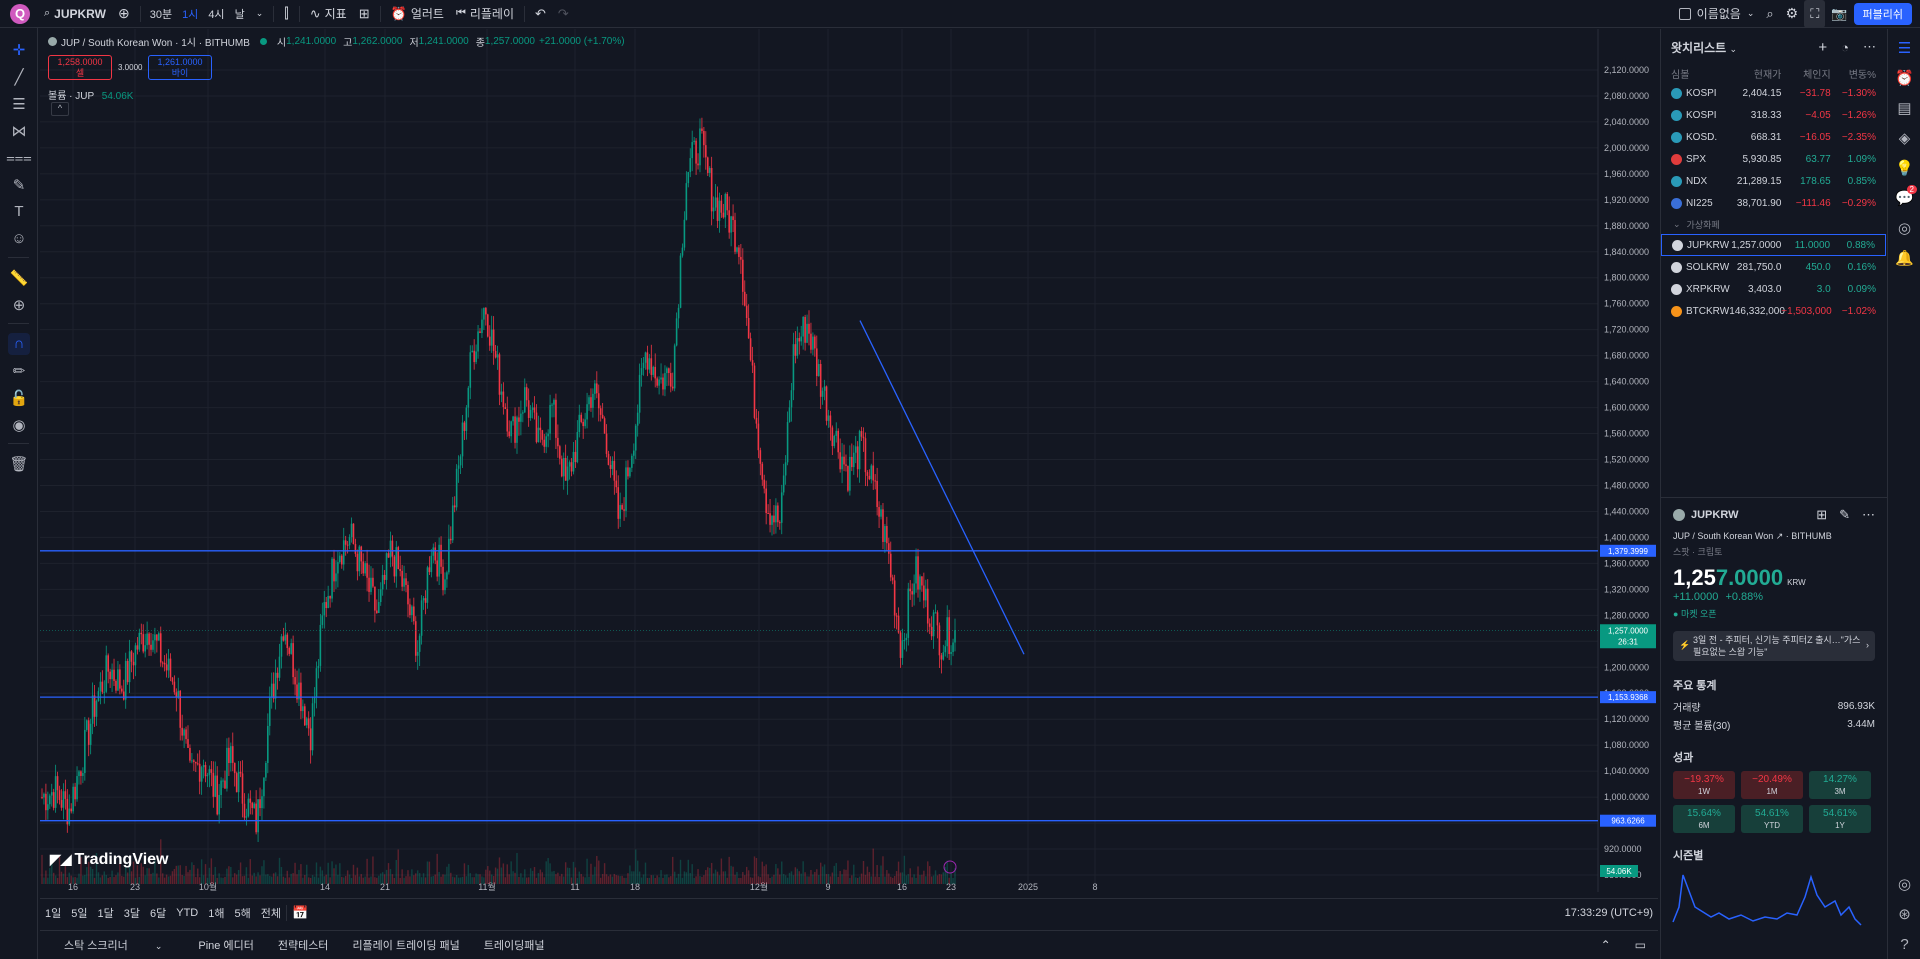 This screenshot has height=959, width=1920. What do you see at coordinates (1609, 913) in the screenshot?
I see `clock: 17:33:29 (UTC+9)` at bounding box center [1609, 913].